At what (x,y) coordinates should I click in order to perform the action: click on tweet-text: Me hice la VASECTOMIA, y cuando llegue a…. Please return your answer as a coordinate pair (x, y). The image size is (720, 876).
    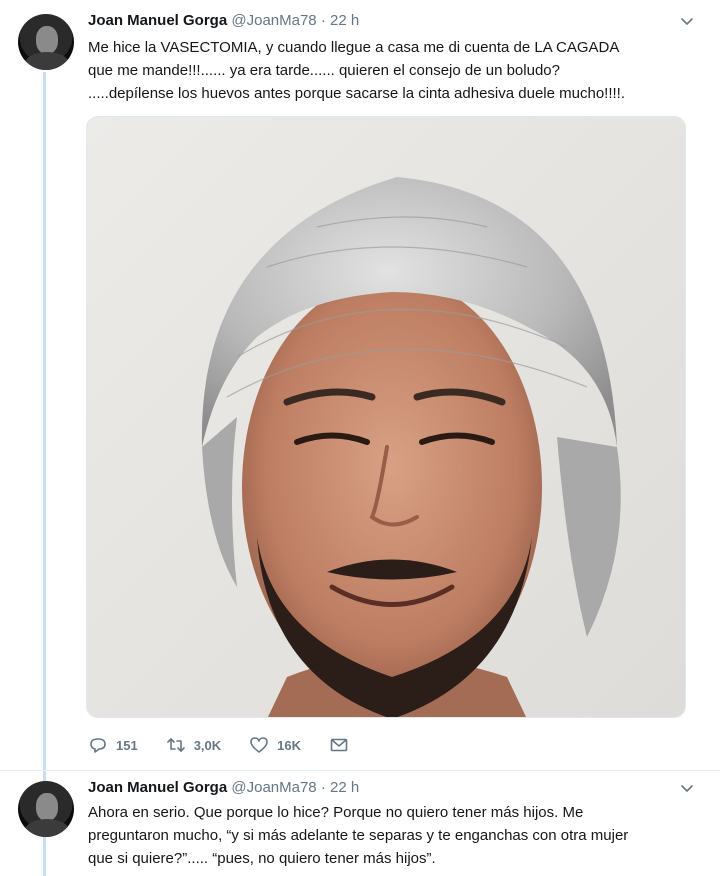
    Looking at the image, I should click on (388, 70).